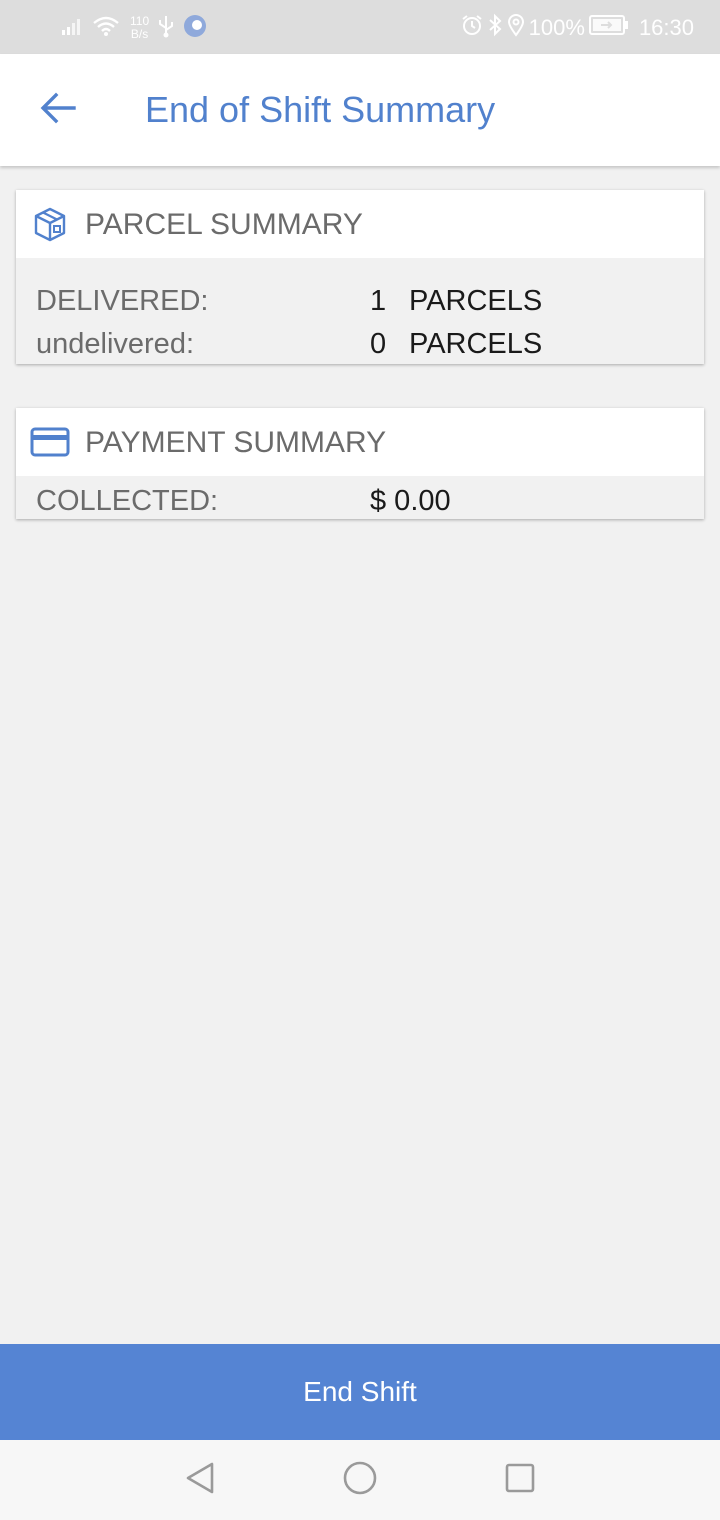 The image size is (720, 1520). I want to click on signal-icon, so click(72, 28).